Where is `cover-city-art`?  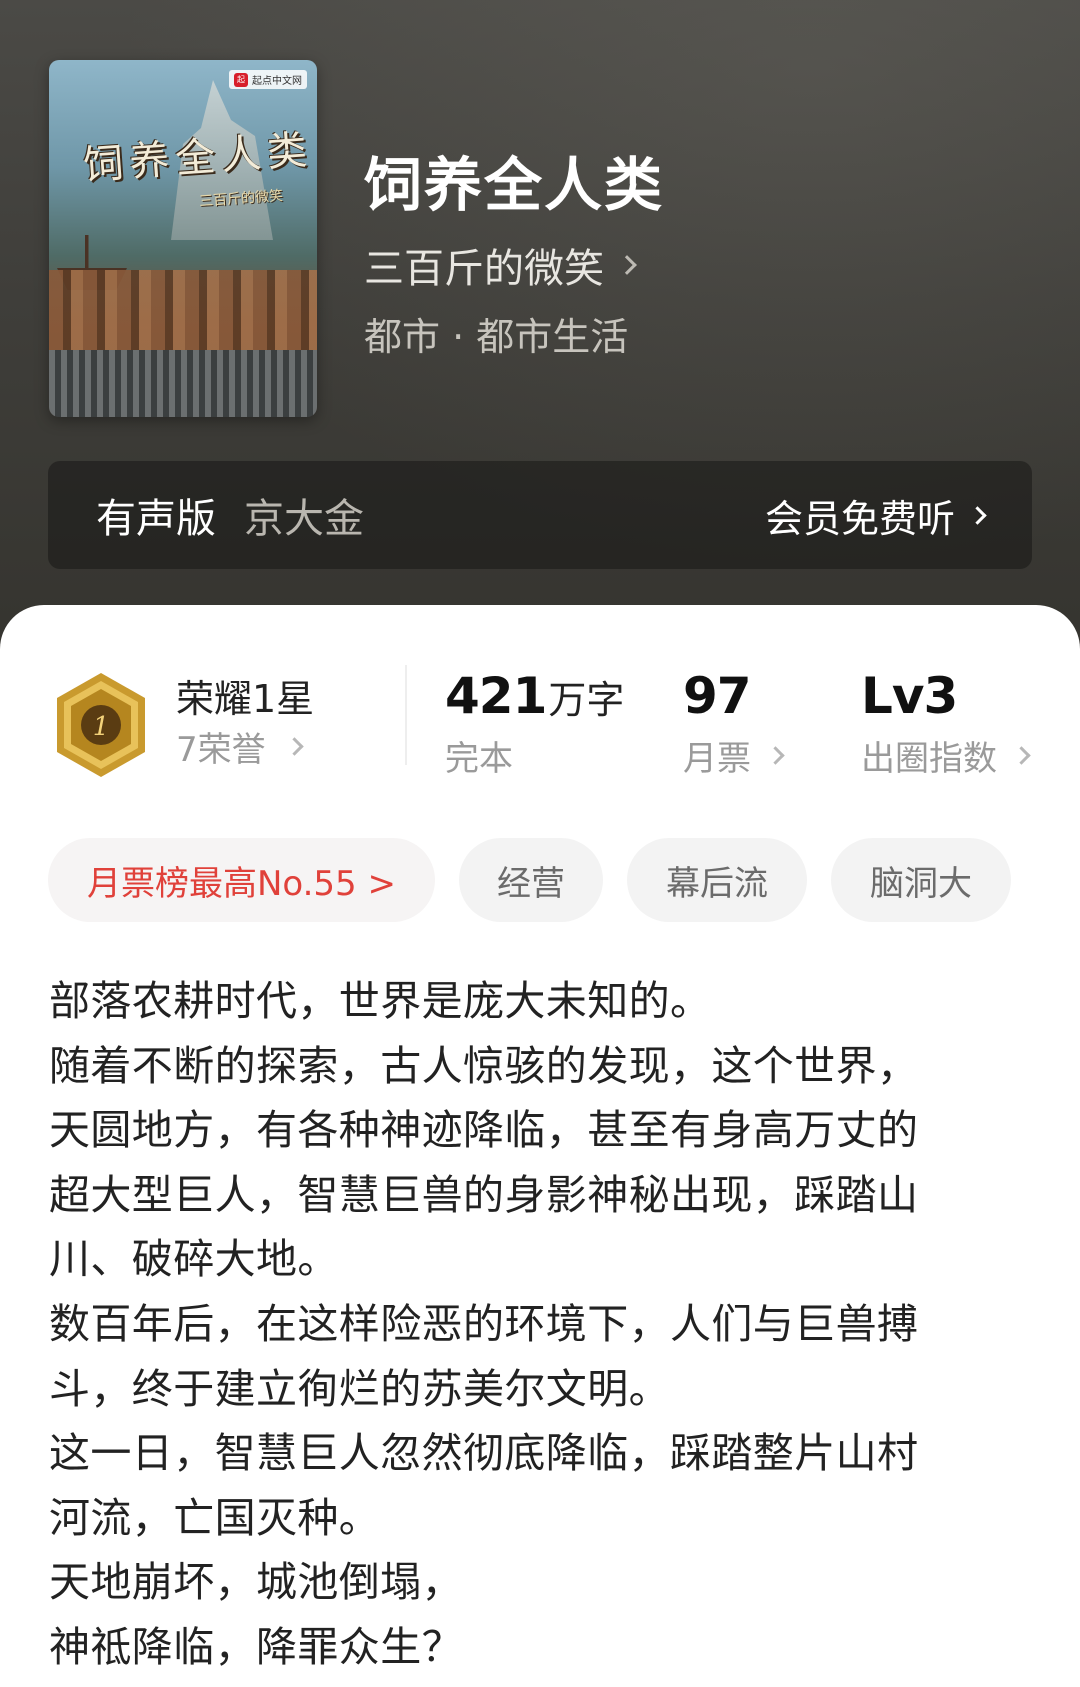
cover-city-art is located at coordinates (183, 315).